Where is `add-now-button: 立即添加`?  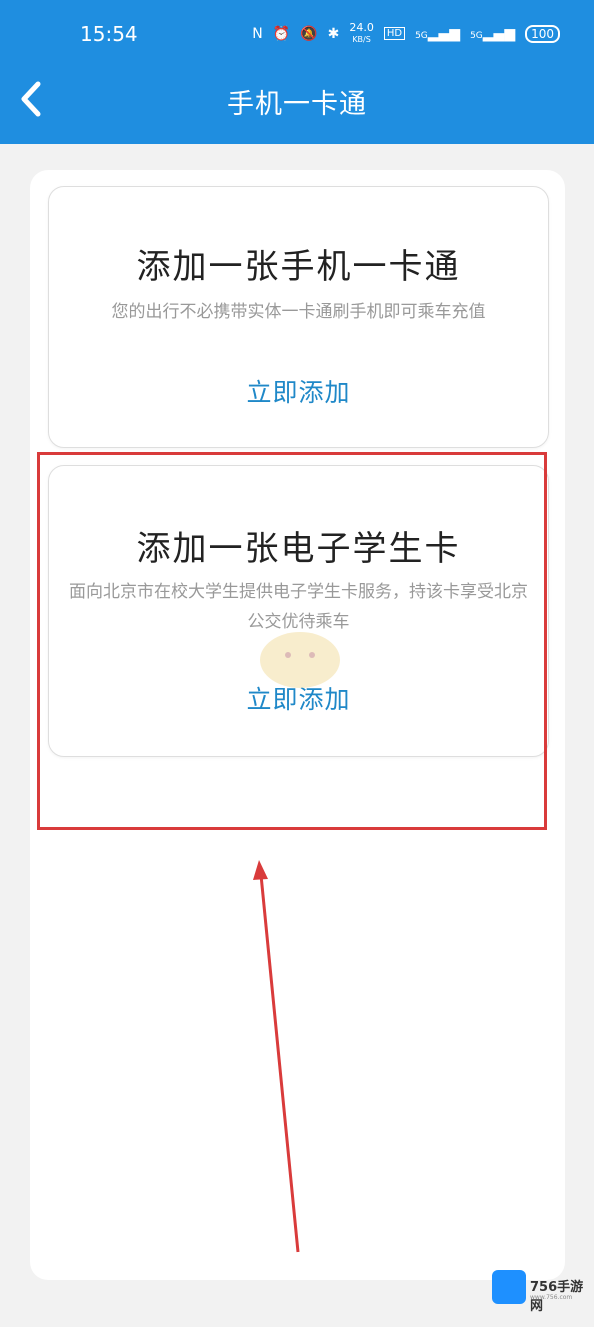 add-now-button: 立即添加 is located at coordinates (298, 391).